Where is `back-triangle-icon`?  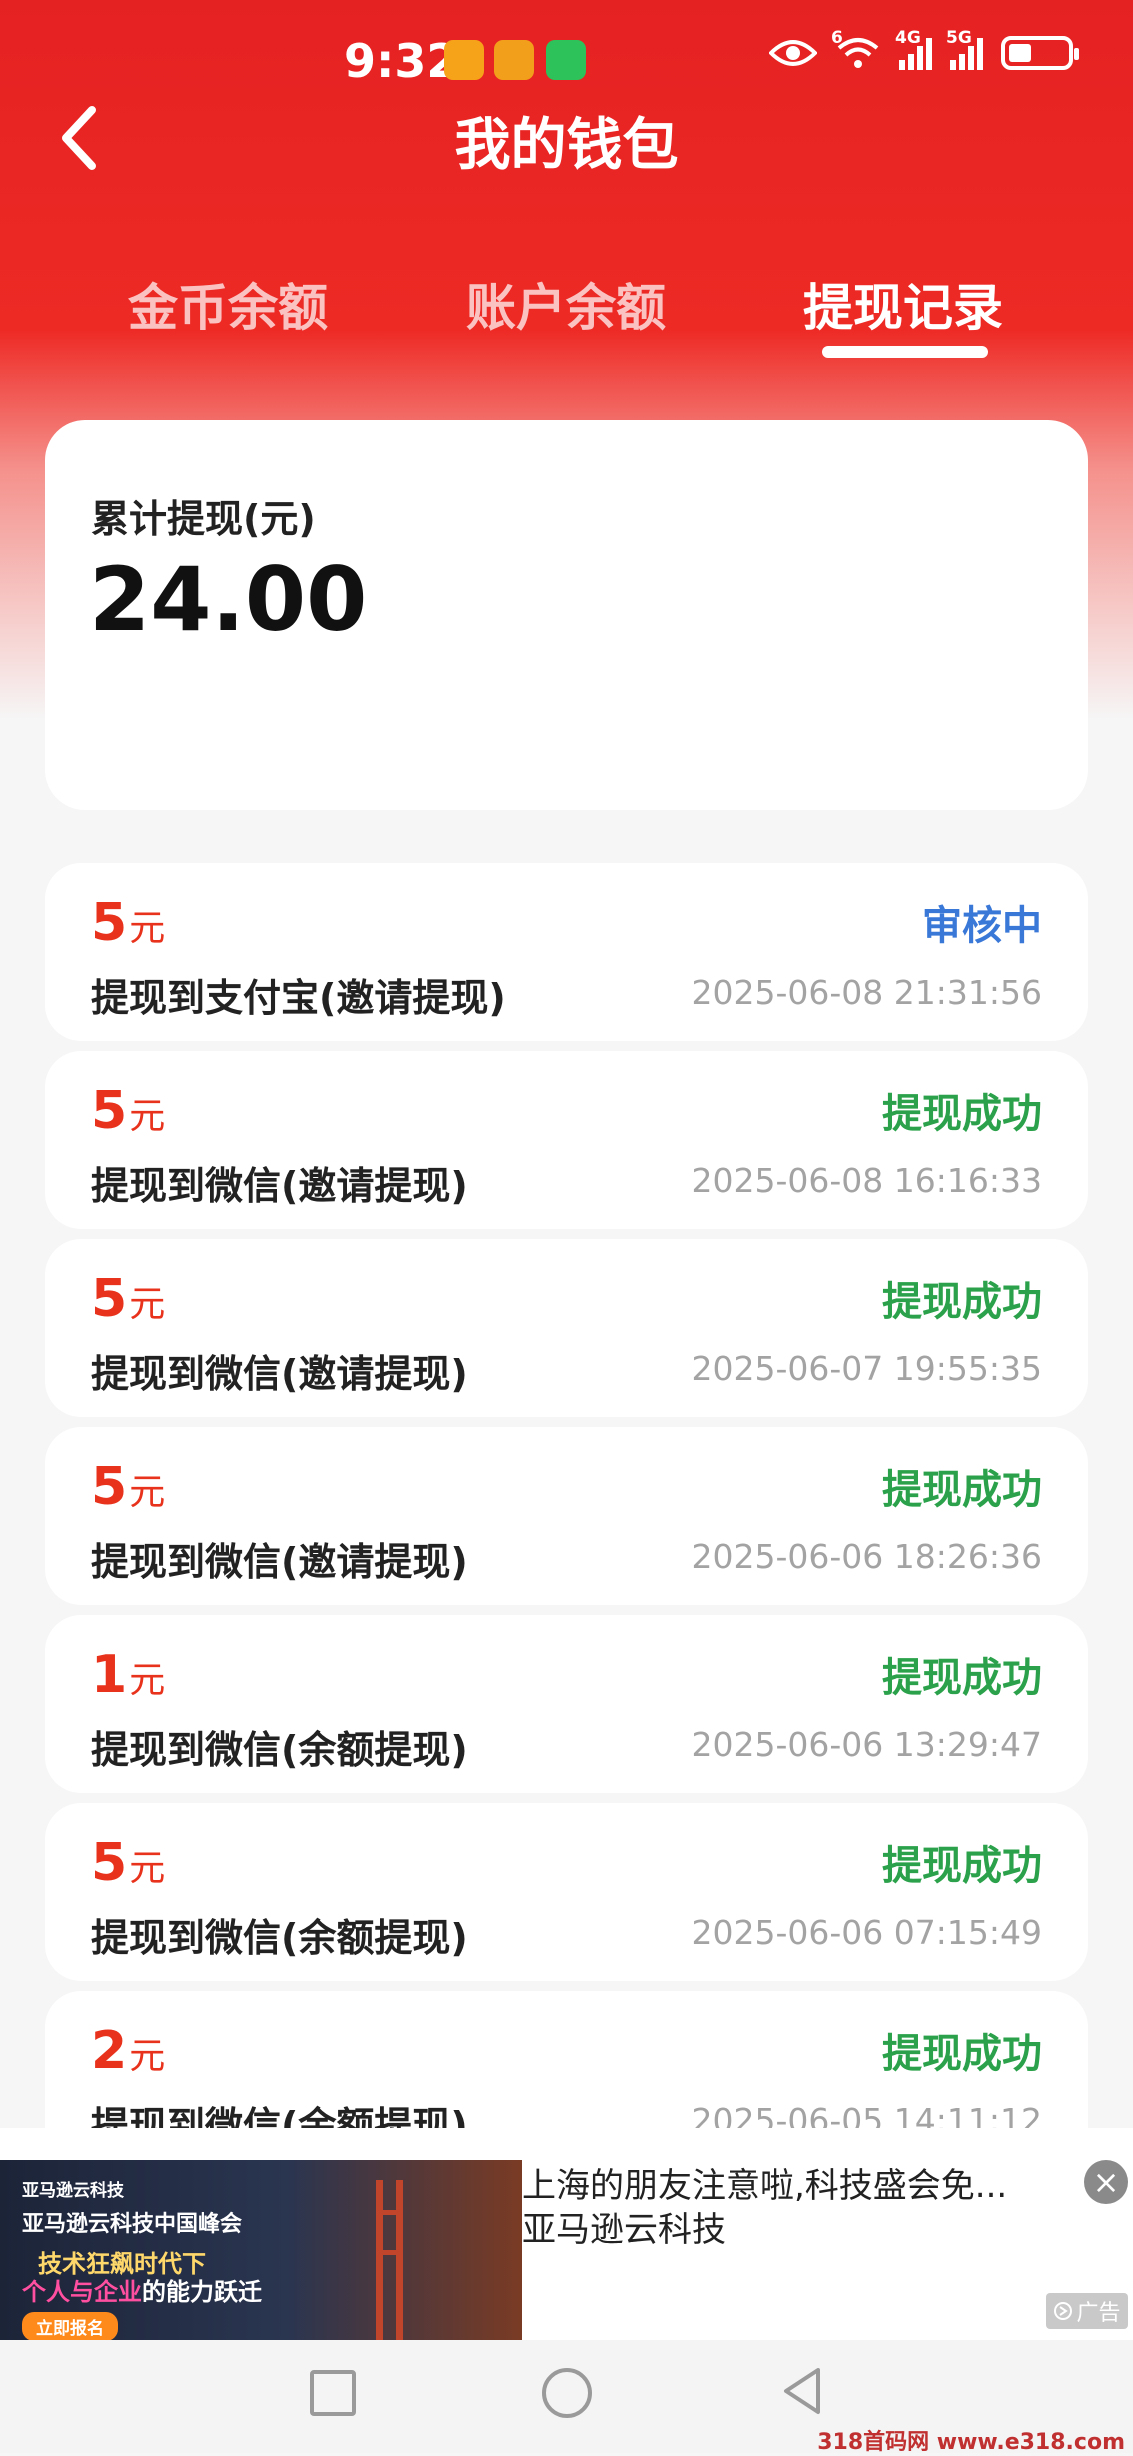 back-triangle-icon is located at coordinates (803, 2391).